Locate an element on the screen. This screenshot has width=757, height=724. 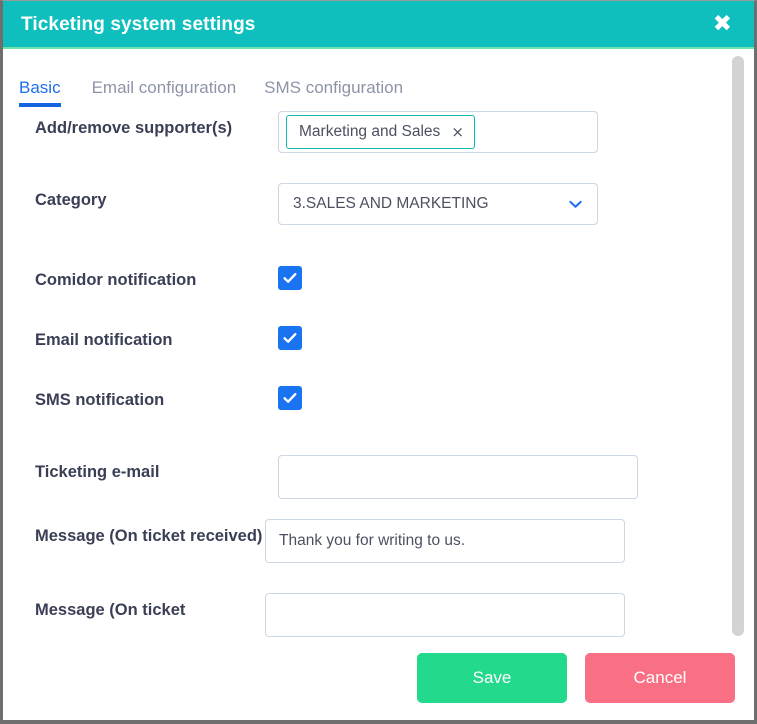
ticketing-email-input is located at coordinates (458, 477).